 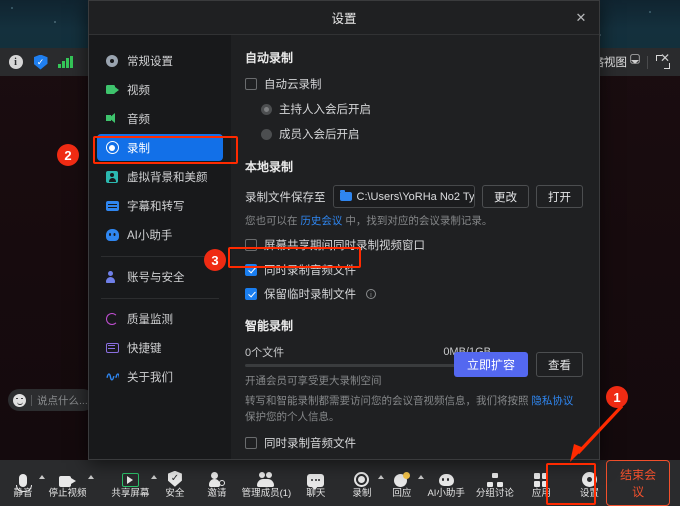 What do you see at coordinates (160, 147) in the screenshot?
I see `sidebar-item-recording: 录制` at bounding box center [160, 147].